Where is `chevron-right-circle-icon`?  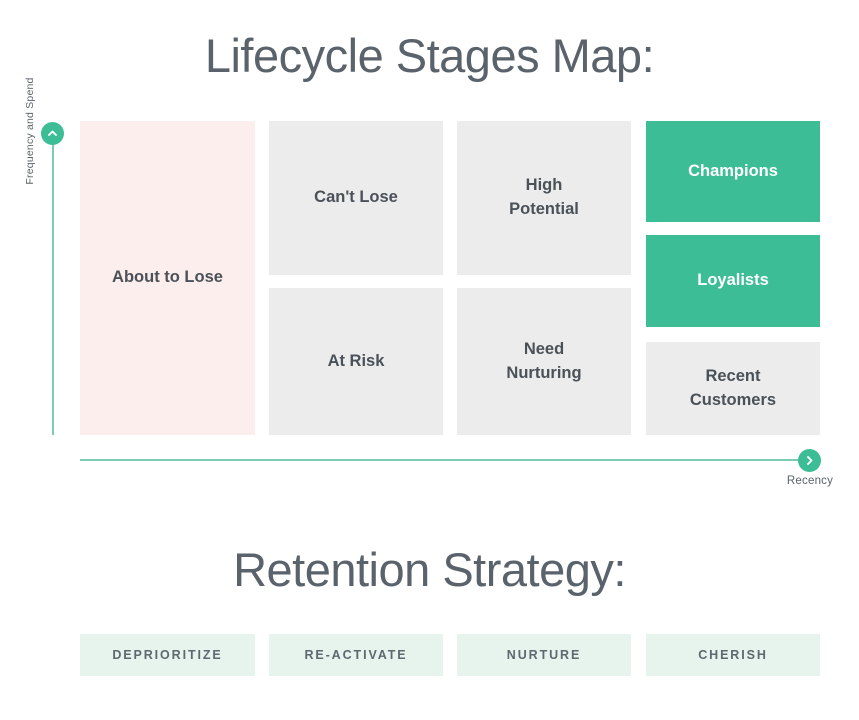 chevron-right-circle-icon is located at coordinates (809, 460).